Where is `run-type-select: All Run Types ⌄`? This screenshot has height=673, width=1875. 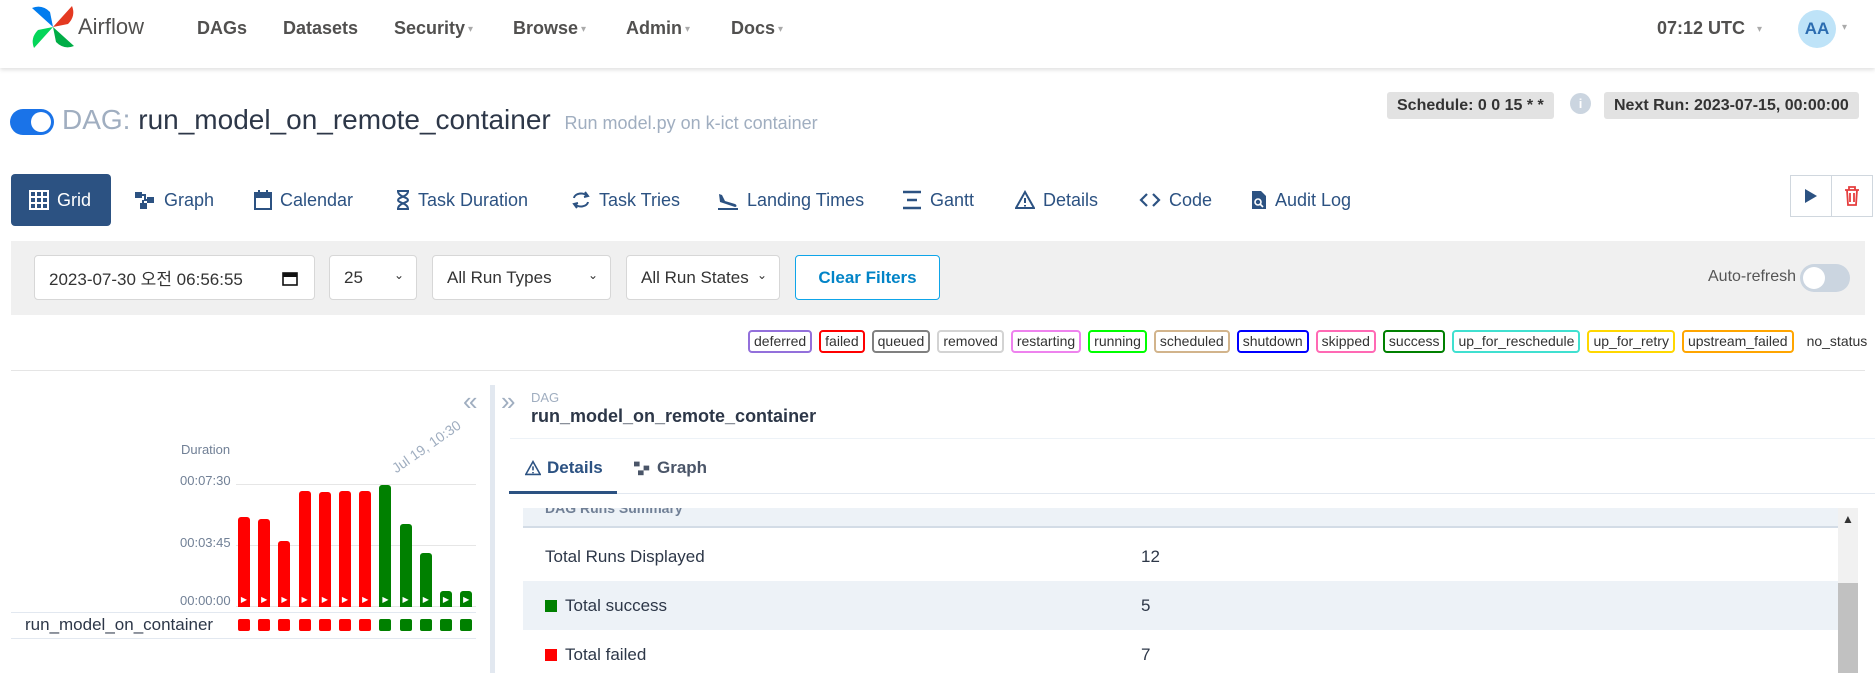
run-type-select: All Run Types ⌄ is located at coordinates (521, 277).